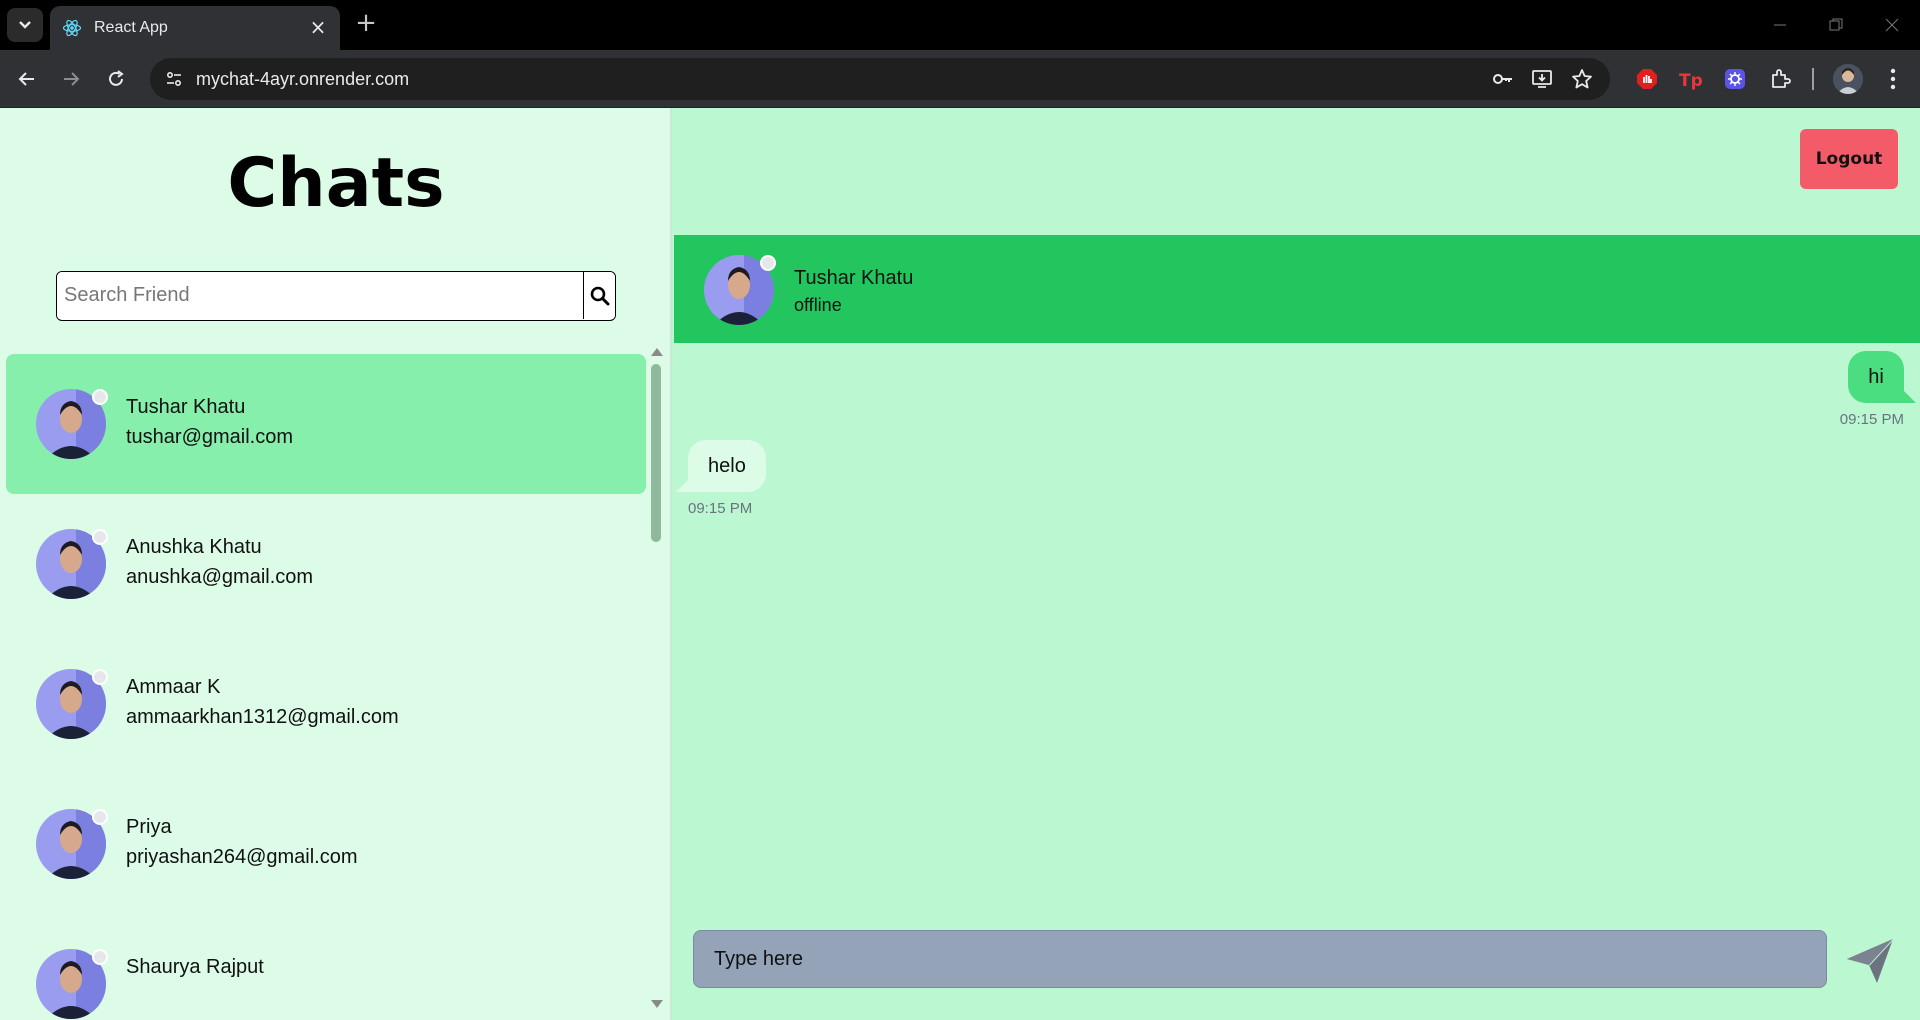  What do you see at coordinates (1849, 159) in the screenshot?
I see `logout-button: Logout` at bounding box center [1849, 159].